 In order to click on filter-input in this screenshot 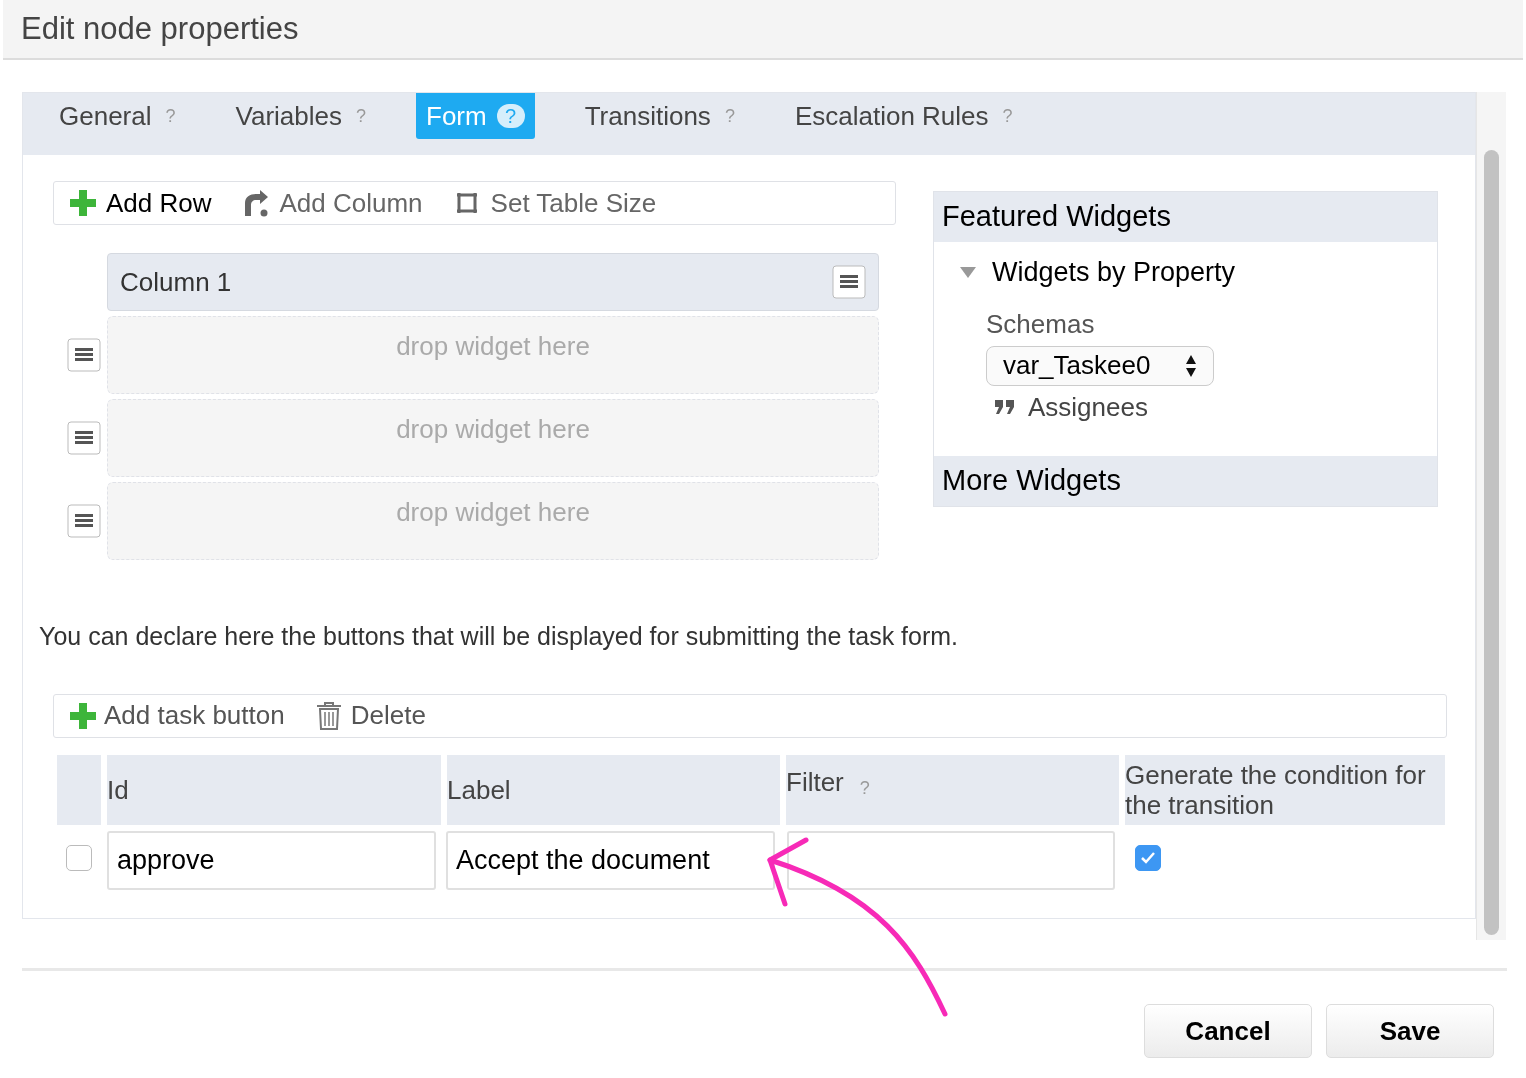, I will do `click(951, 860)`.